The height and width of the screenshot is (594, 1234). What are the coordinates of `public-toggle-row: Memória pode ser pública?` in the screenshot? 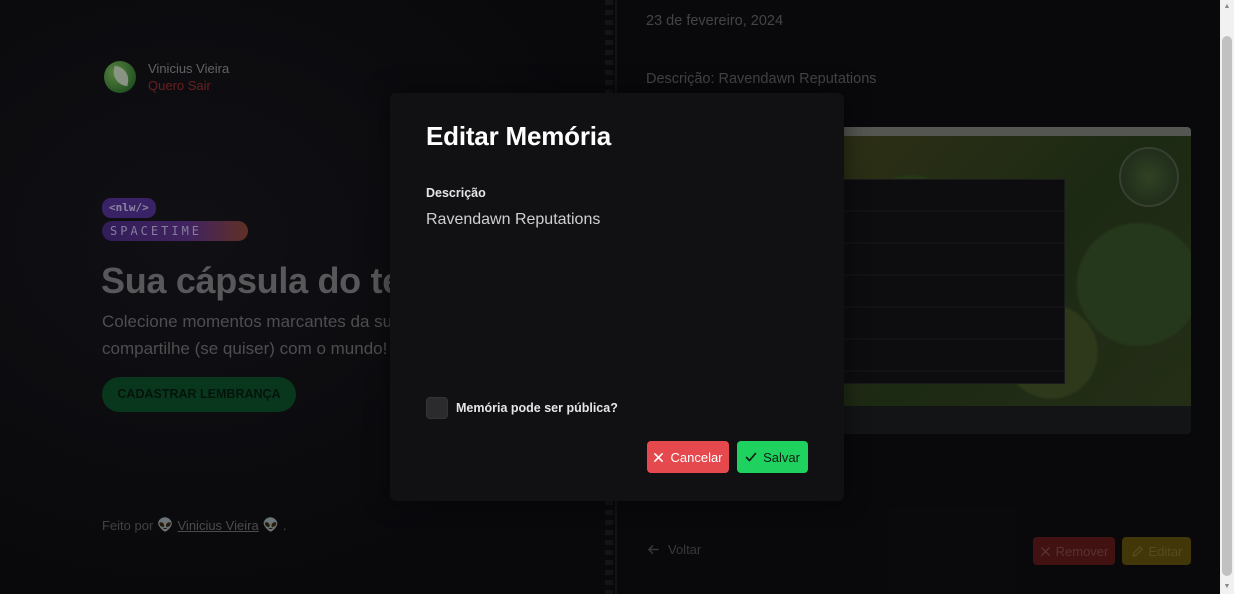 It's located at (522, 408).